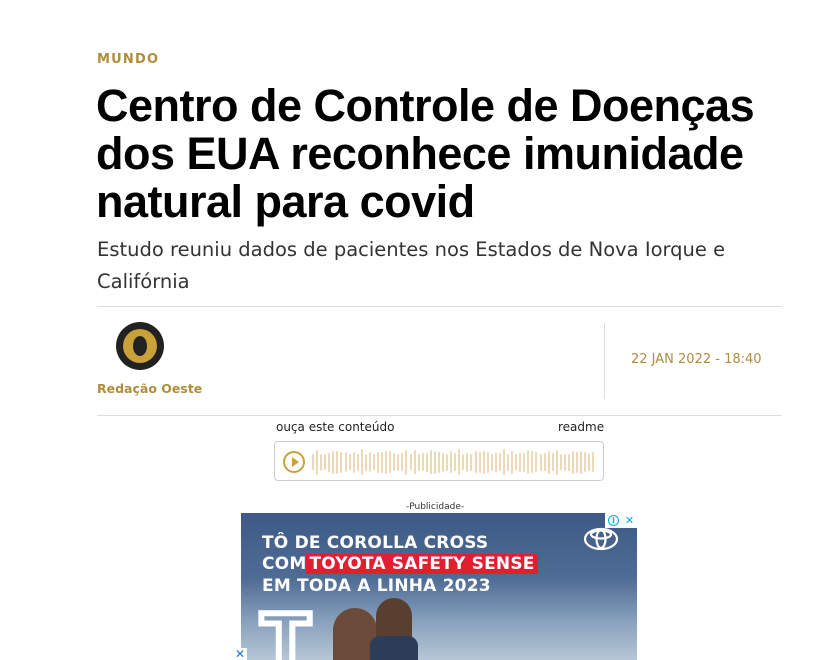  What do you see at coordinates (604, 361) in the screenshot?
I see `divider-vertical` at bounding box center [604, 361].